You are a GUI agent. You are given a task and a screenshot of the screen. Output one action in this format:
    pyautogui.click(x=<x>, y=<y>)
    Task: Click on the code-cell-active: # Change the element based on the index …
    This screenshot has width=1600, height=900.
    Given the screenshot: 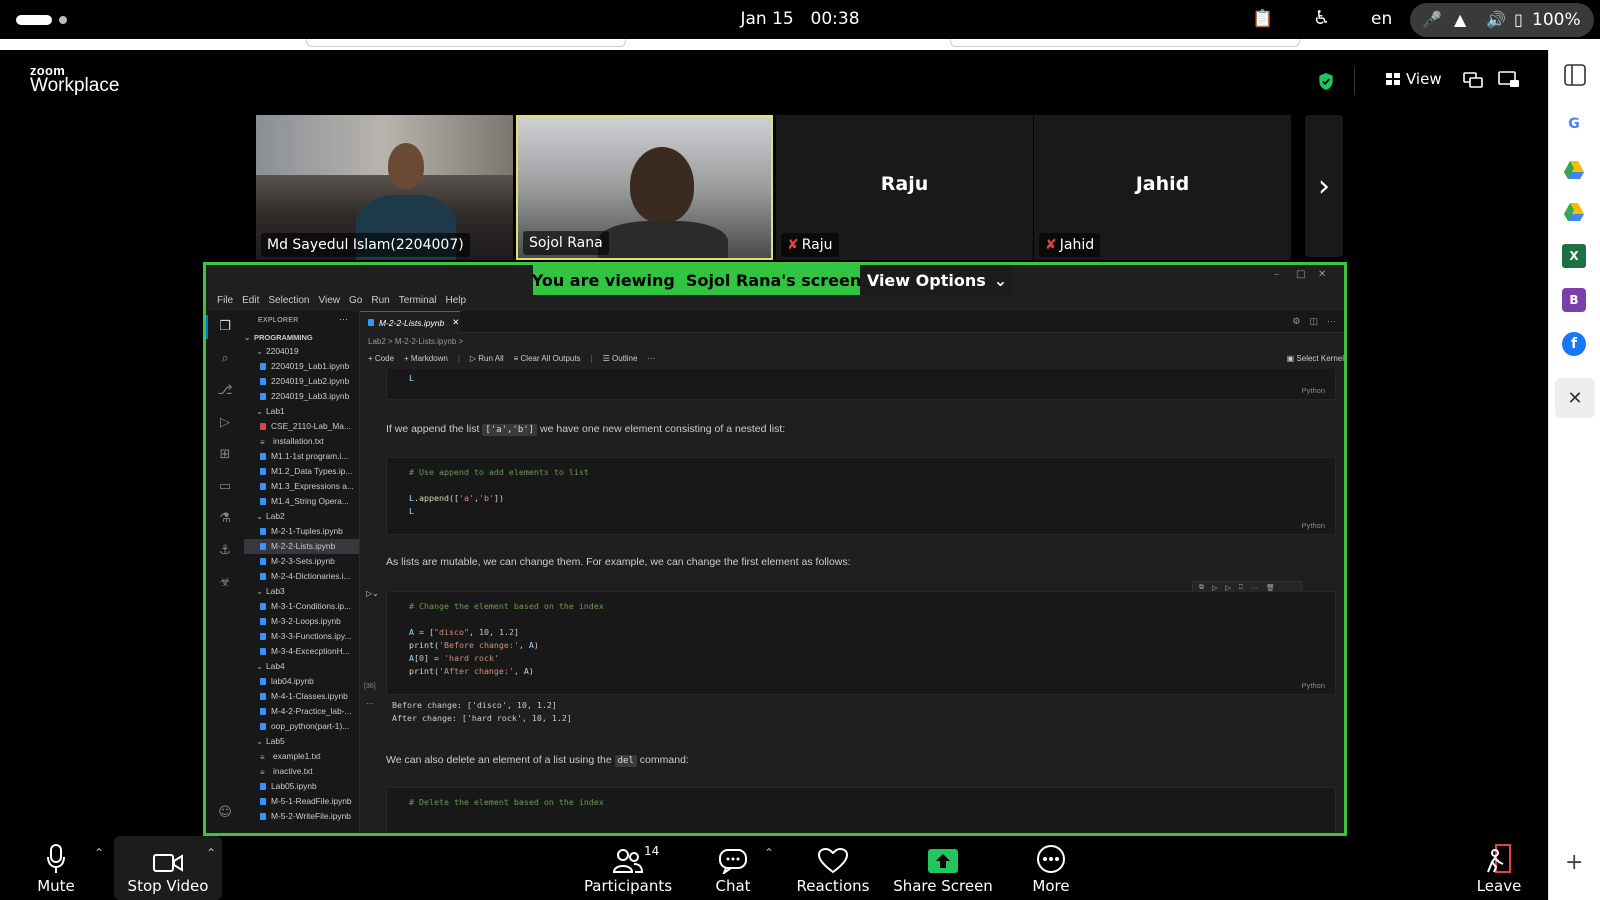 What is the action you would take?
    pyautogui.click(x=861, y=643)
    